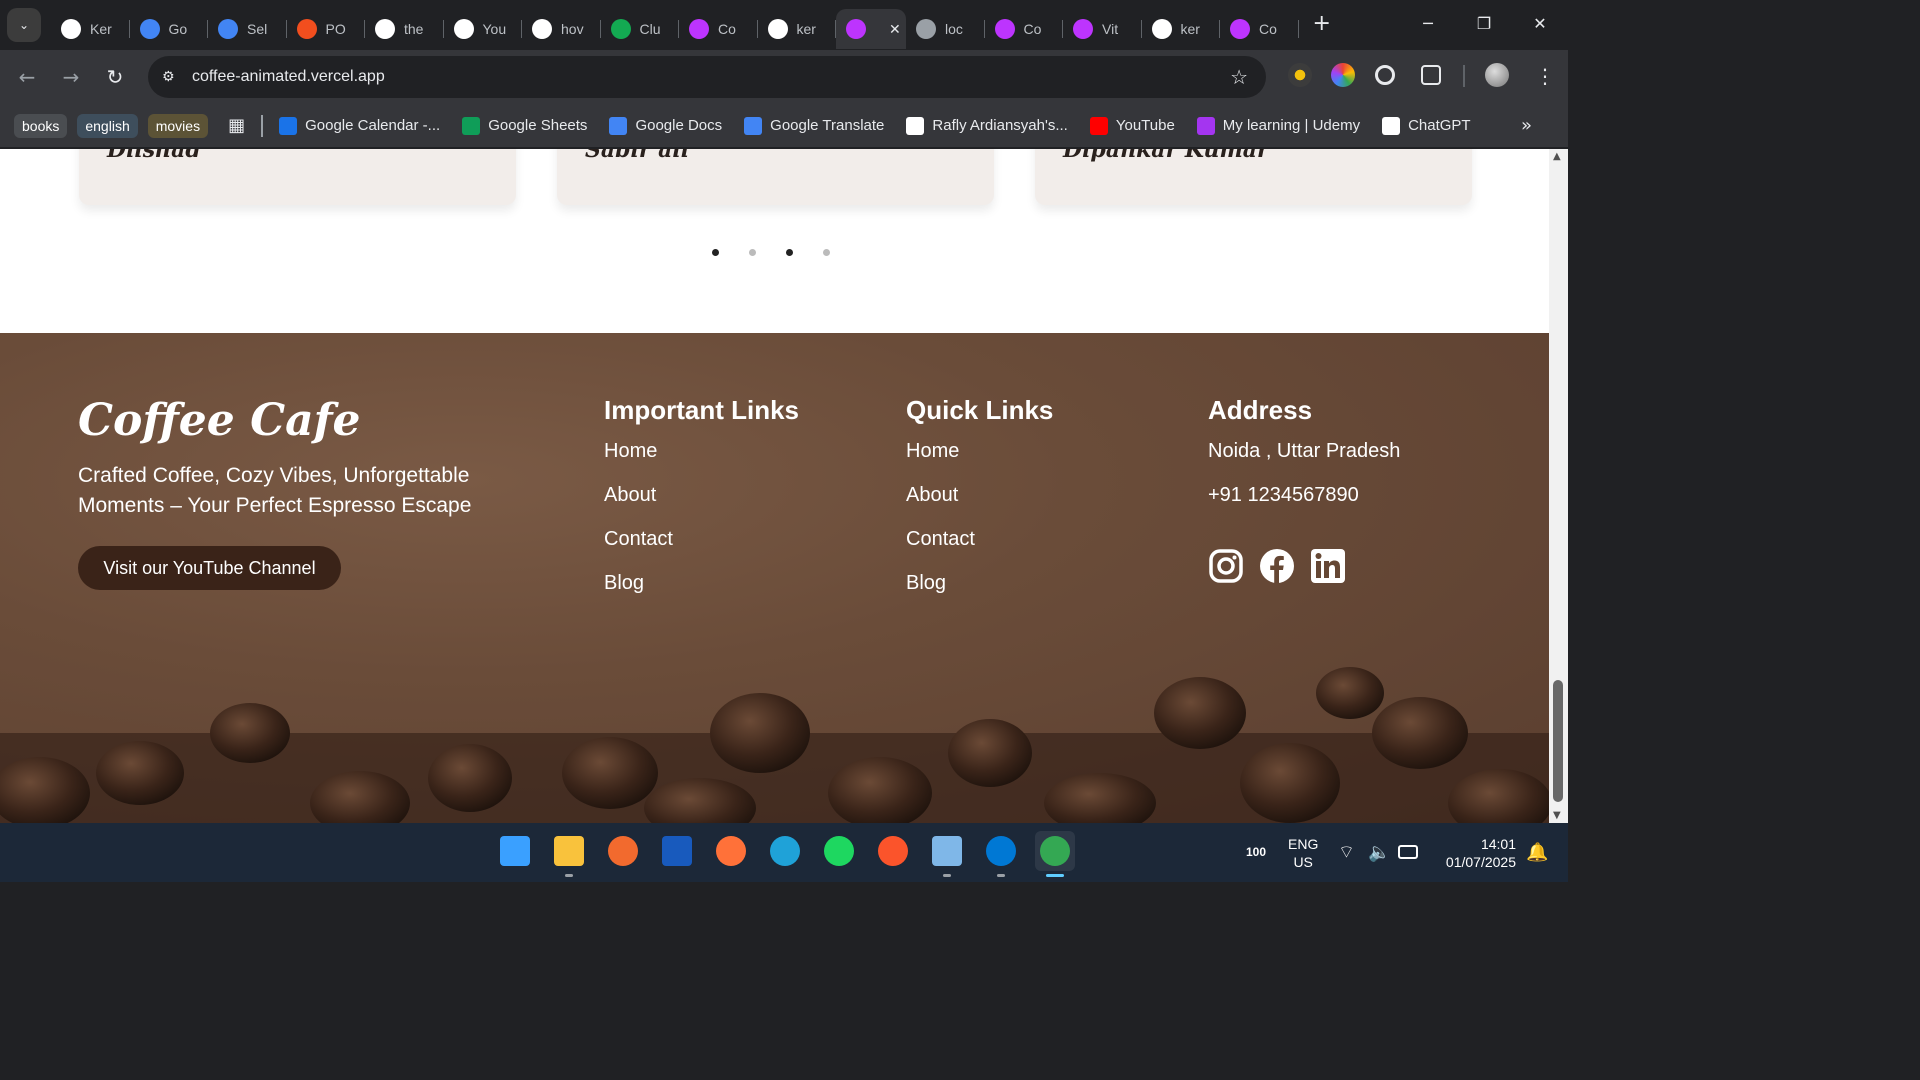 The image size is (1920, 1080). I want to click on vite-icon, so click(1083, 29).